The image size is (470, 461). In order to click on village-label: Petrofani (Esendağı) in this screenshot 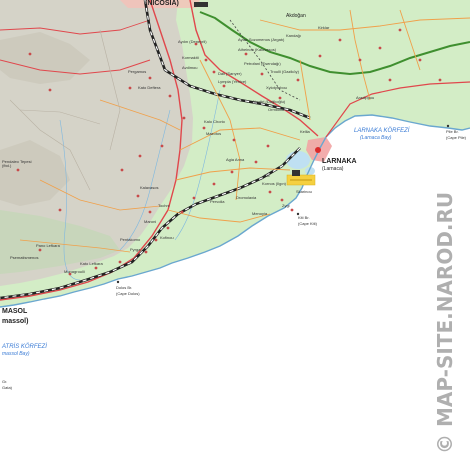, I will do `click(262, 63)`.